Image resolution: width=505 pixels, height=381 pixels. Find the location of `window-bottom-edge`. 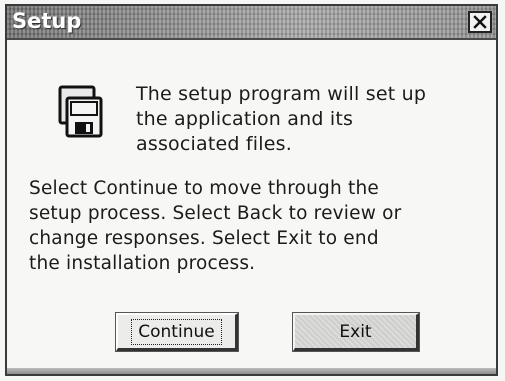

window-bottom-edge is located at coordinates (251, 371).